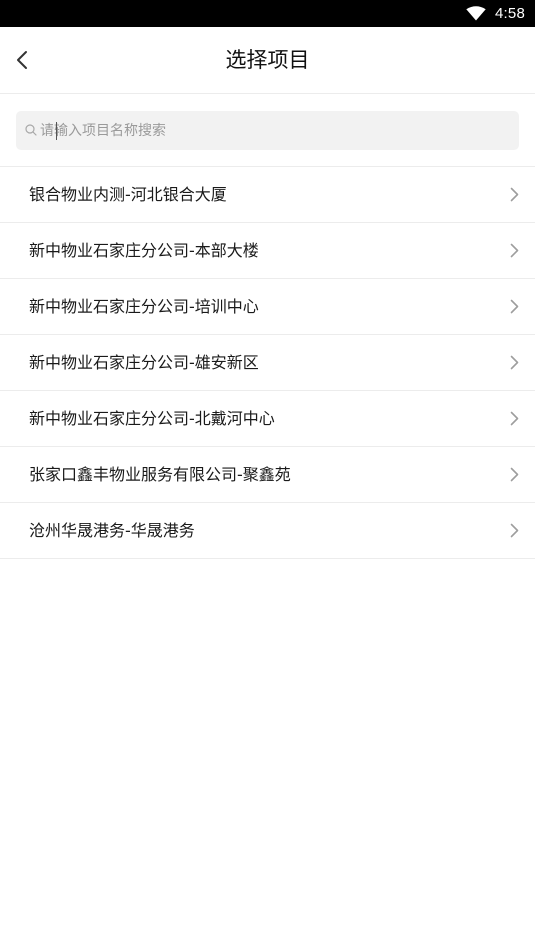  Describe the element at coordinates (152, 418) in the screenshot. I see `project-label: 新中物业石家庄分公司-北戴河中心` at that location.